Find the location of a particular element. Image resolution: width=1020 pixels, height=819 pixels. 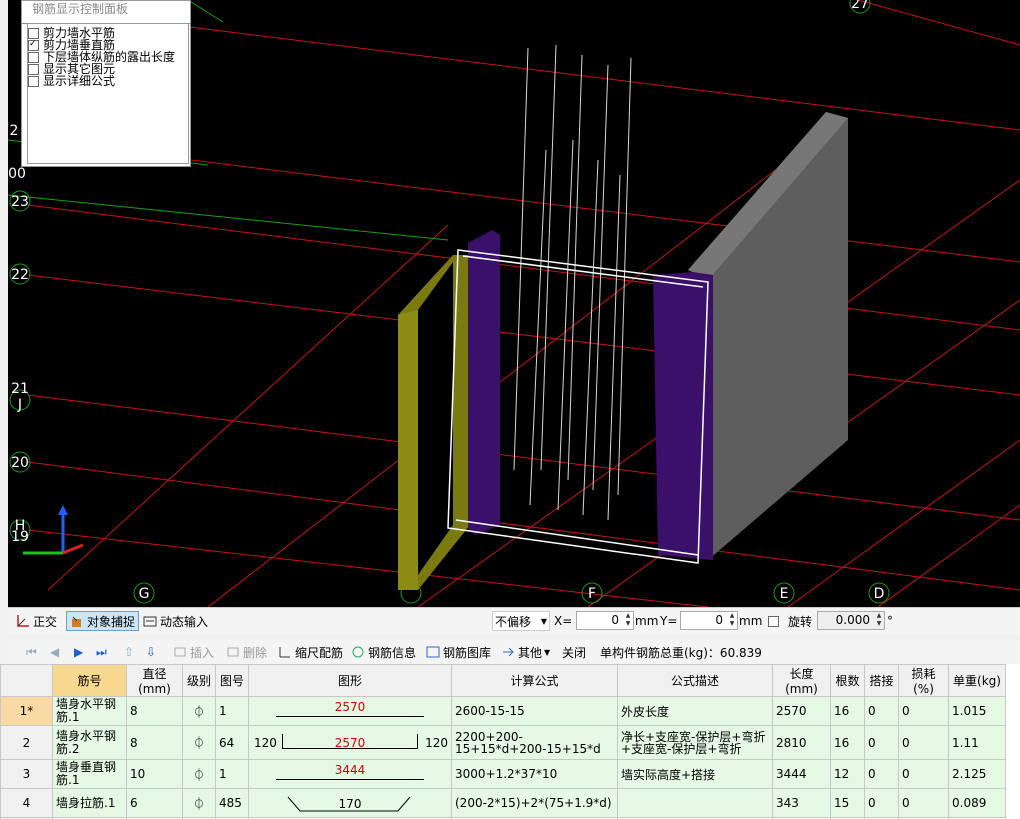

cell-length: 2810 is located at coordinates (801, 742).